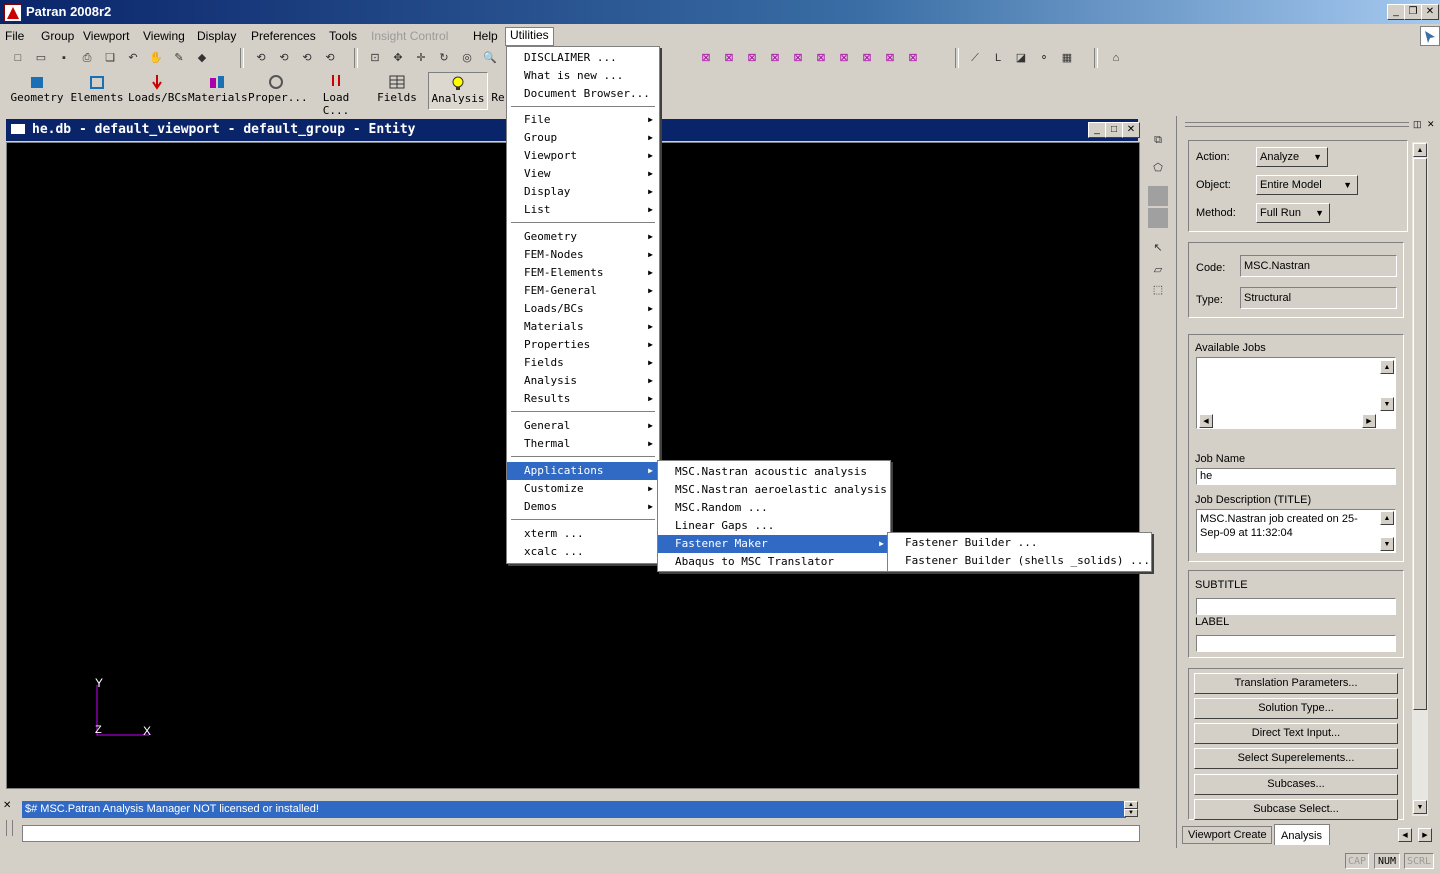 This screenshot has height=874, width=1440. Describe the element at coordinates (583, 489) in the screenshot. I see `menu-item-customize: Customize ▶` at that location.